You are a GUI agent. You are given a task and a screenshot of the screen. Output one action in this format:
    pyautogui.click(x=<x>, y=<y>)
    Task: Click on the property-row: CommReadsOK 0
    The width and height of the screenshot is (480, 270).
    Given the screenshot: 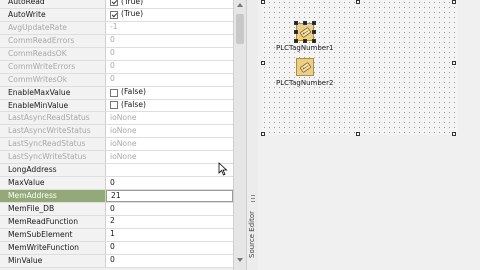 What is the action you would take?
    pyautogui.click(x=116, y=54)
    